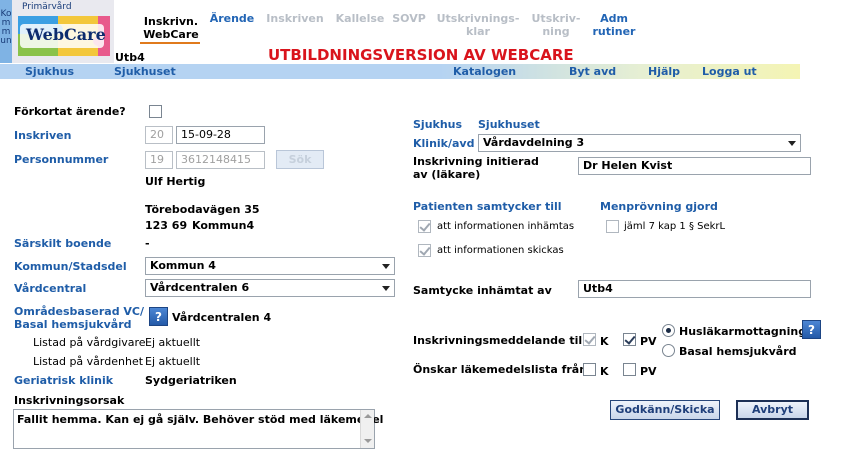 This screenshot has height=459, width=842. I want to click on logo-top-label: Primärvård, so click(47, 7).